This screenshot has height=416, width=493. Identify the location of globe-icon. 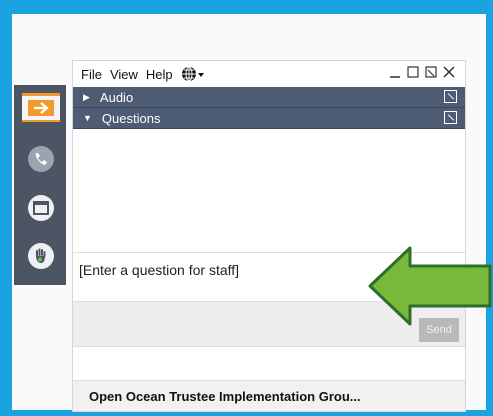
(192, 74).